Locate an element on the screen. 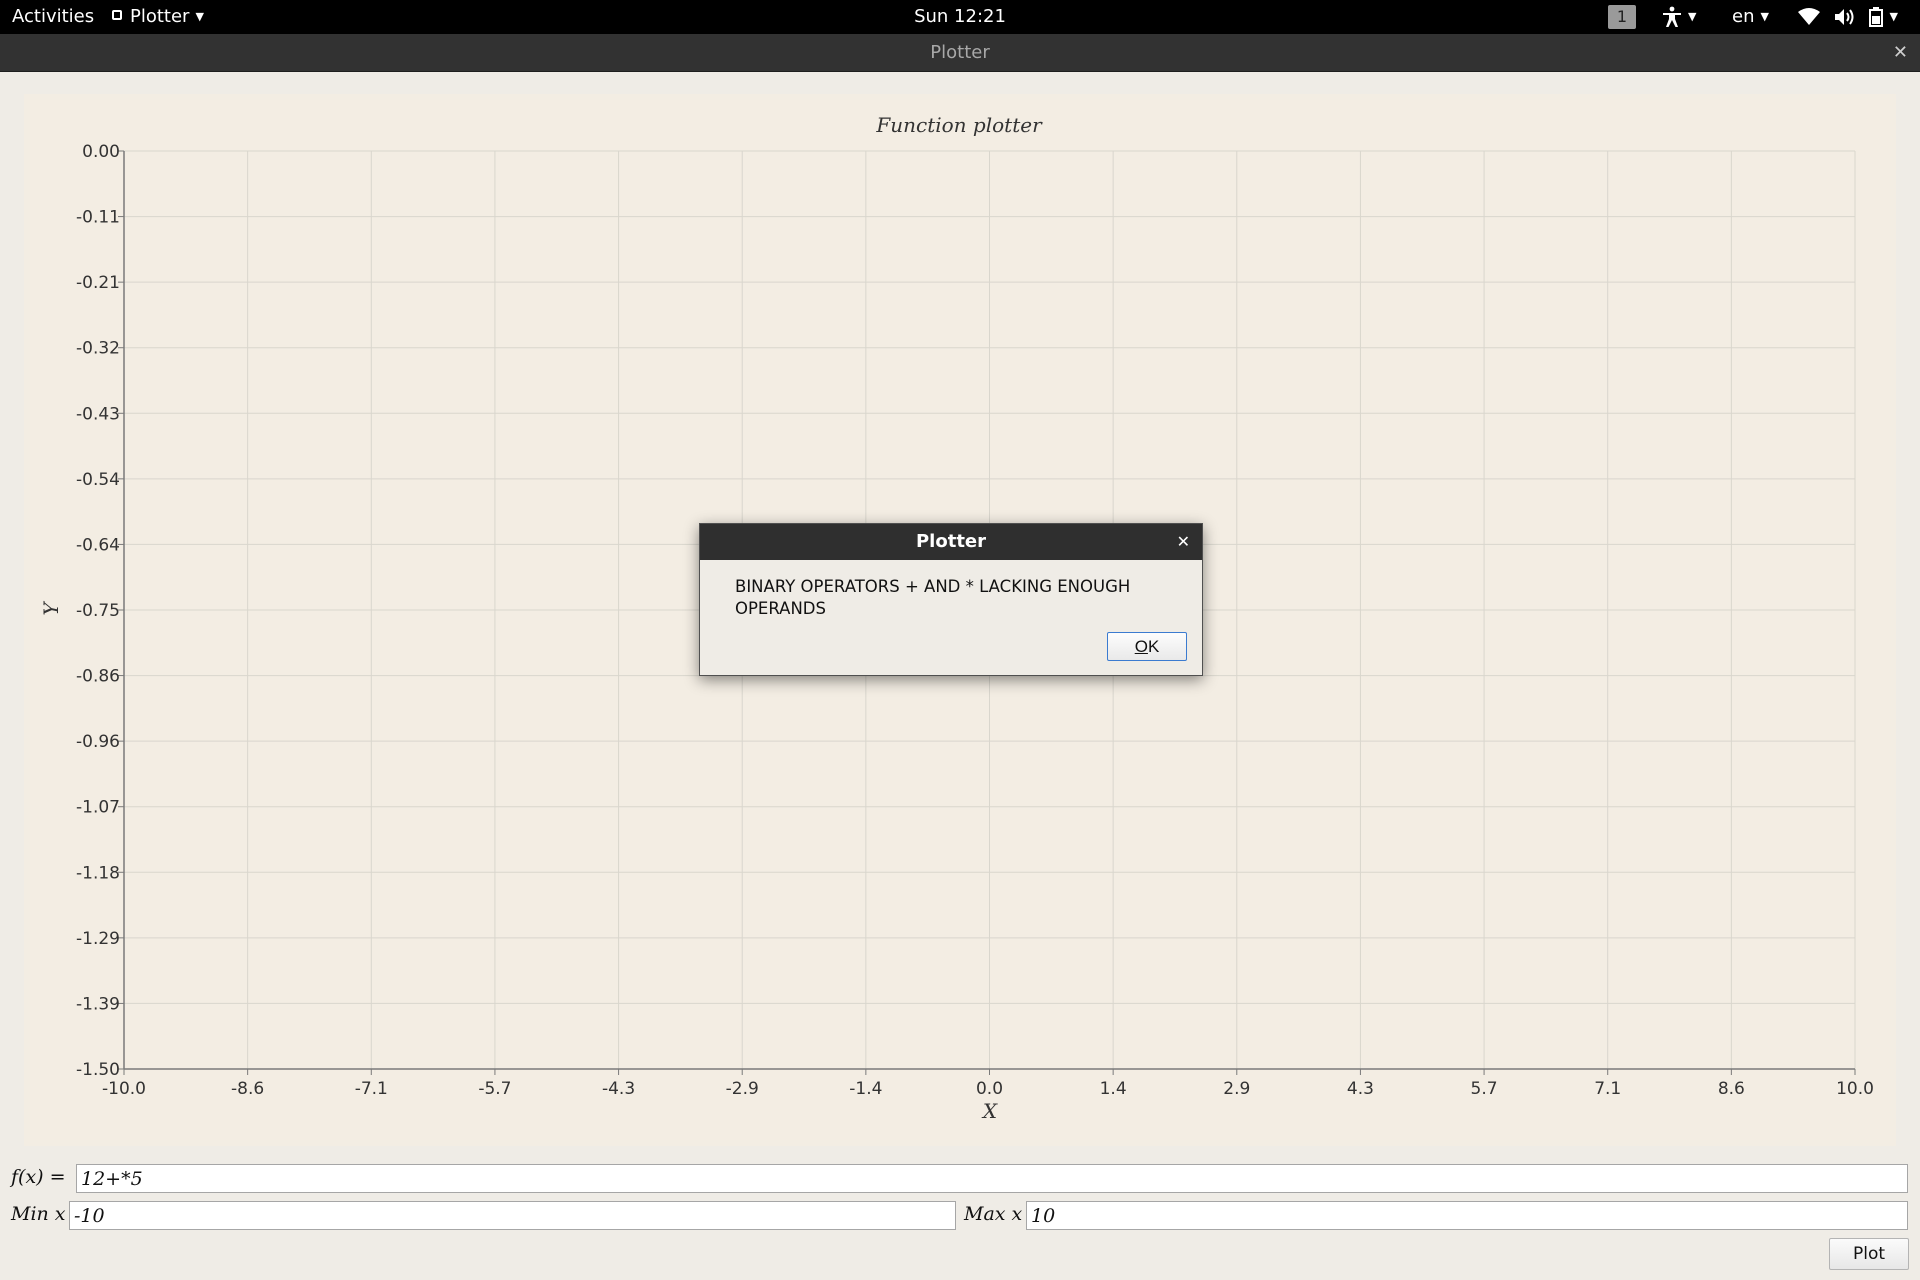 Image resolution: width=1920 pixels, height=1280 pixels. app-menu-label: Plotter is located at coordinates (160, 16).